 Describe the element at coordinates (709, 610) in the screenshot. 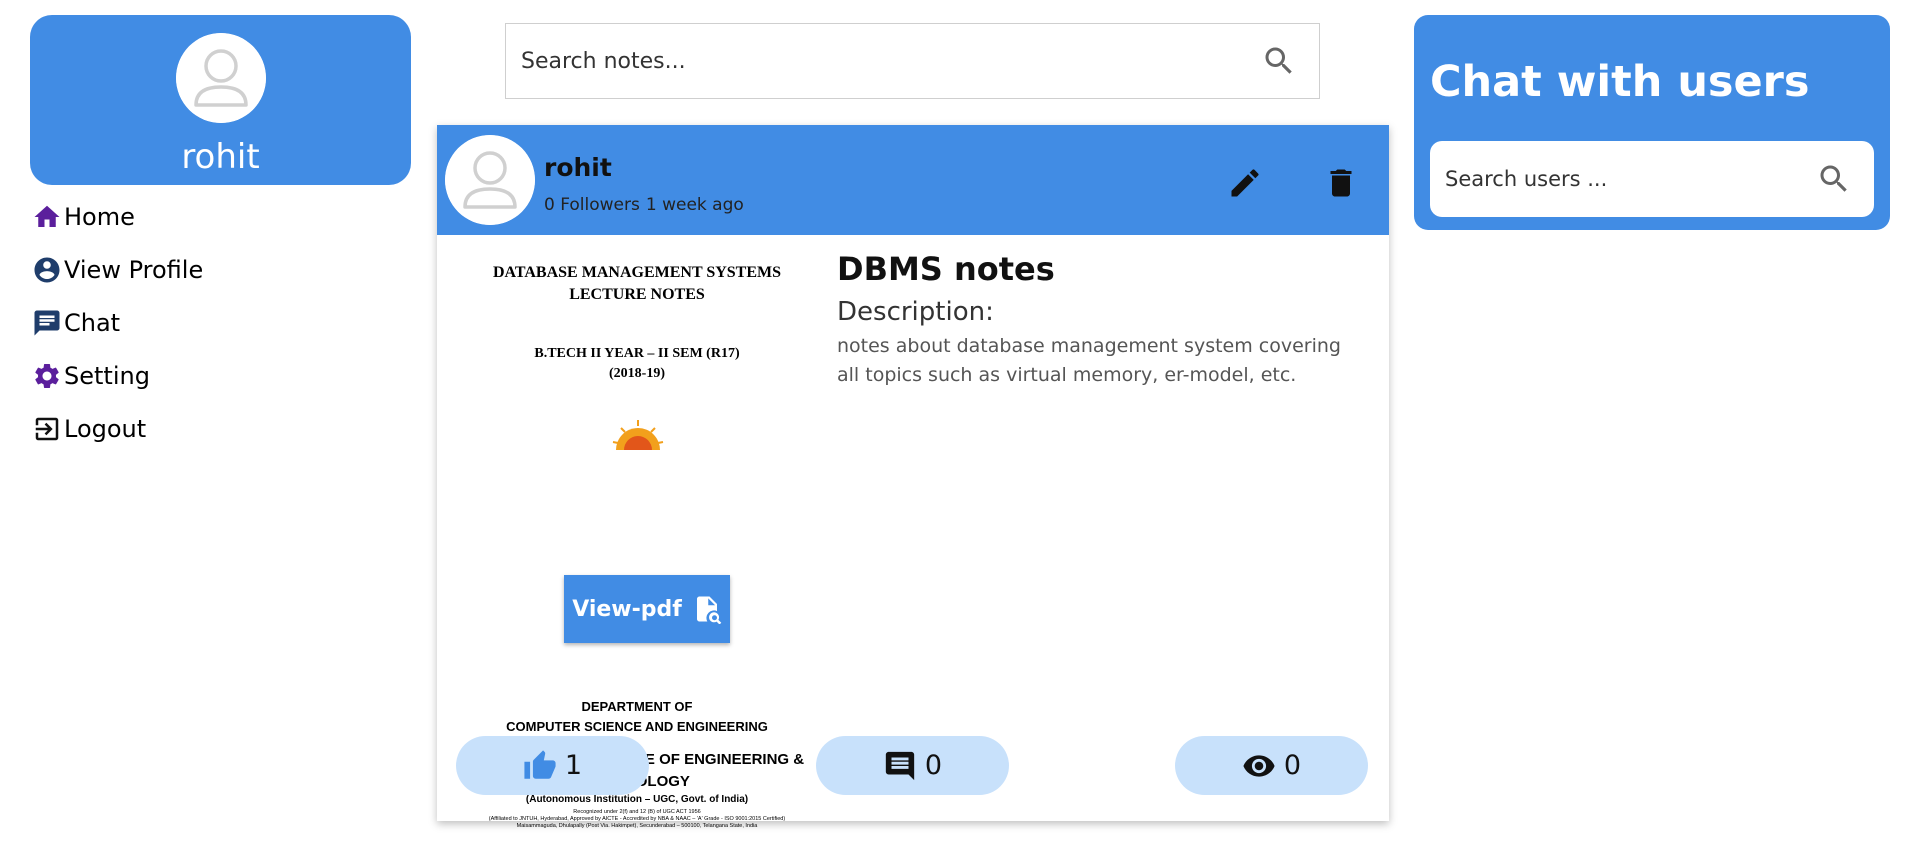

I see `file-search-icon` at that location.